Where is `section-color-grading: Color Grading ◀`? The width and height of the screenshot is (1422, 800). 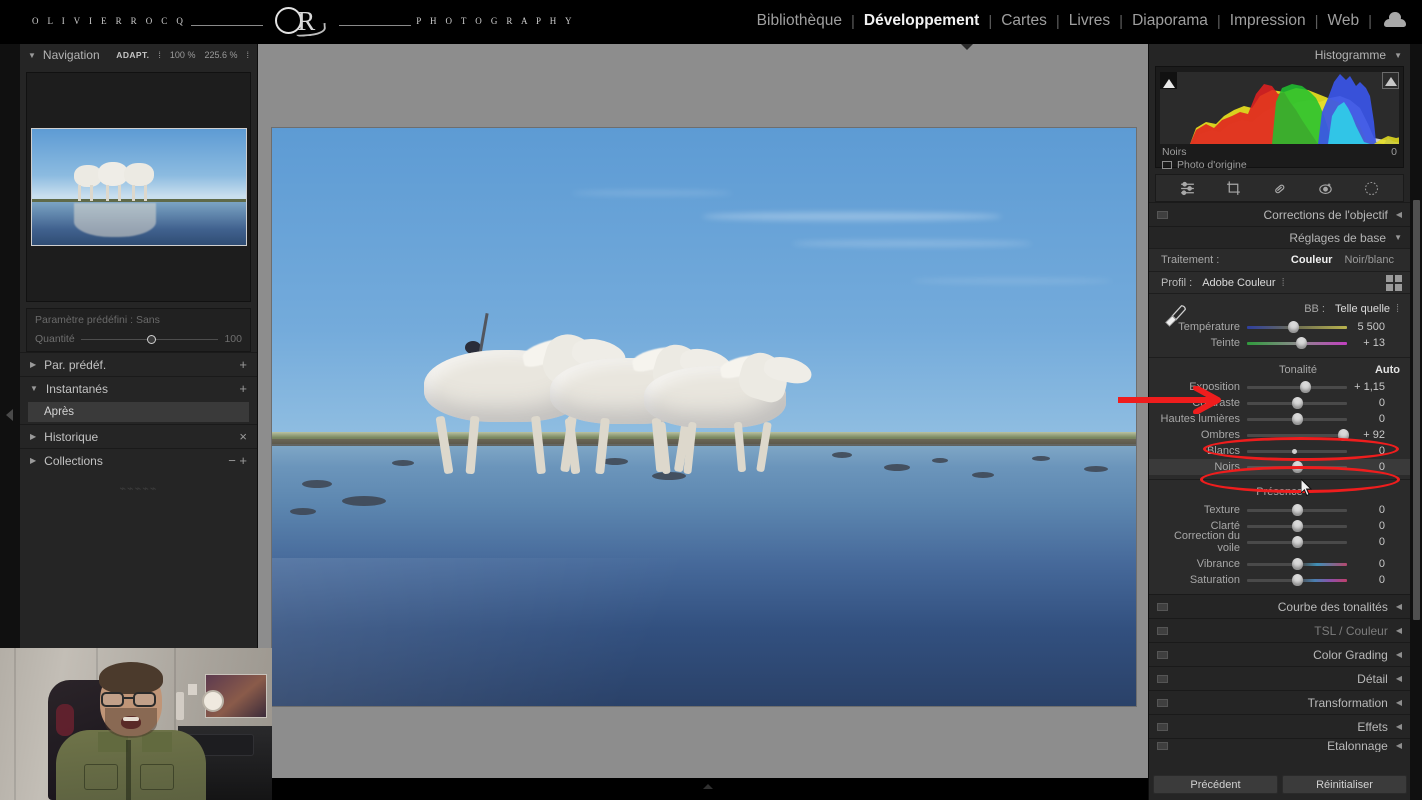 section-color-grading: Color Grading ◀ is located at coordinates (1279, 654).